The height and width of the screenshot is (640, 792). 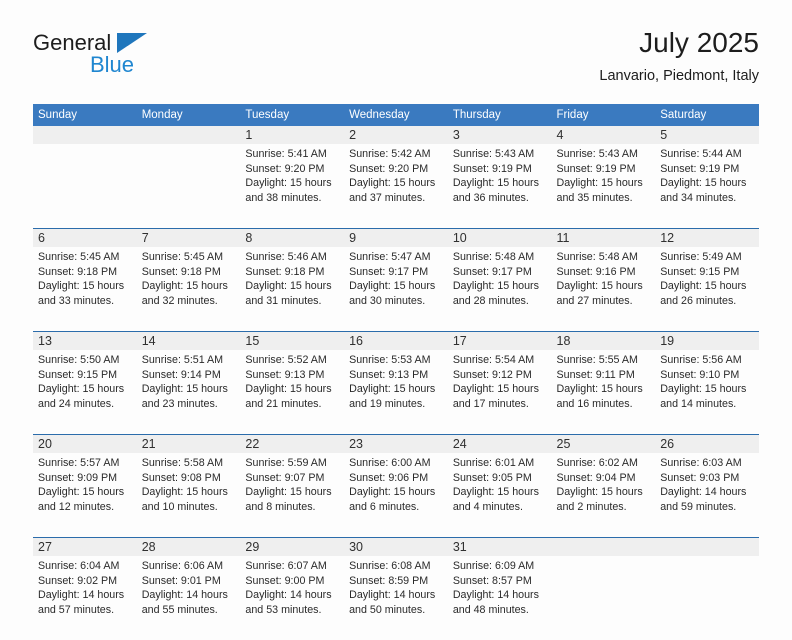 I want to click on day-sunset-text: Sunset: 9:11 PM, so click(x=595, y=374).